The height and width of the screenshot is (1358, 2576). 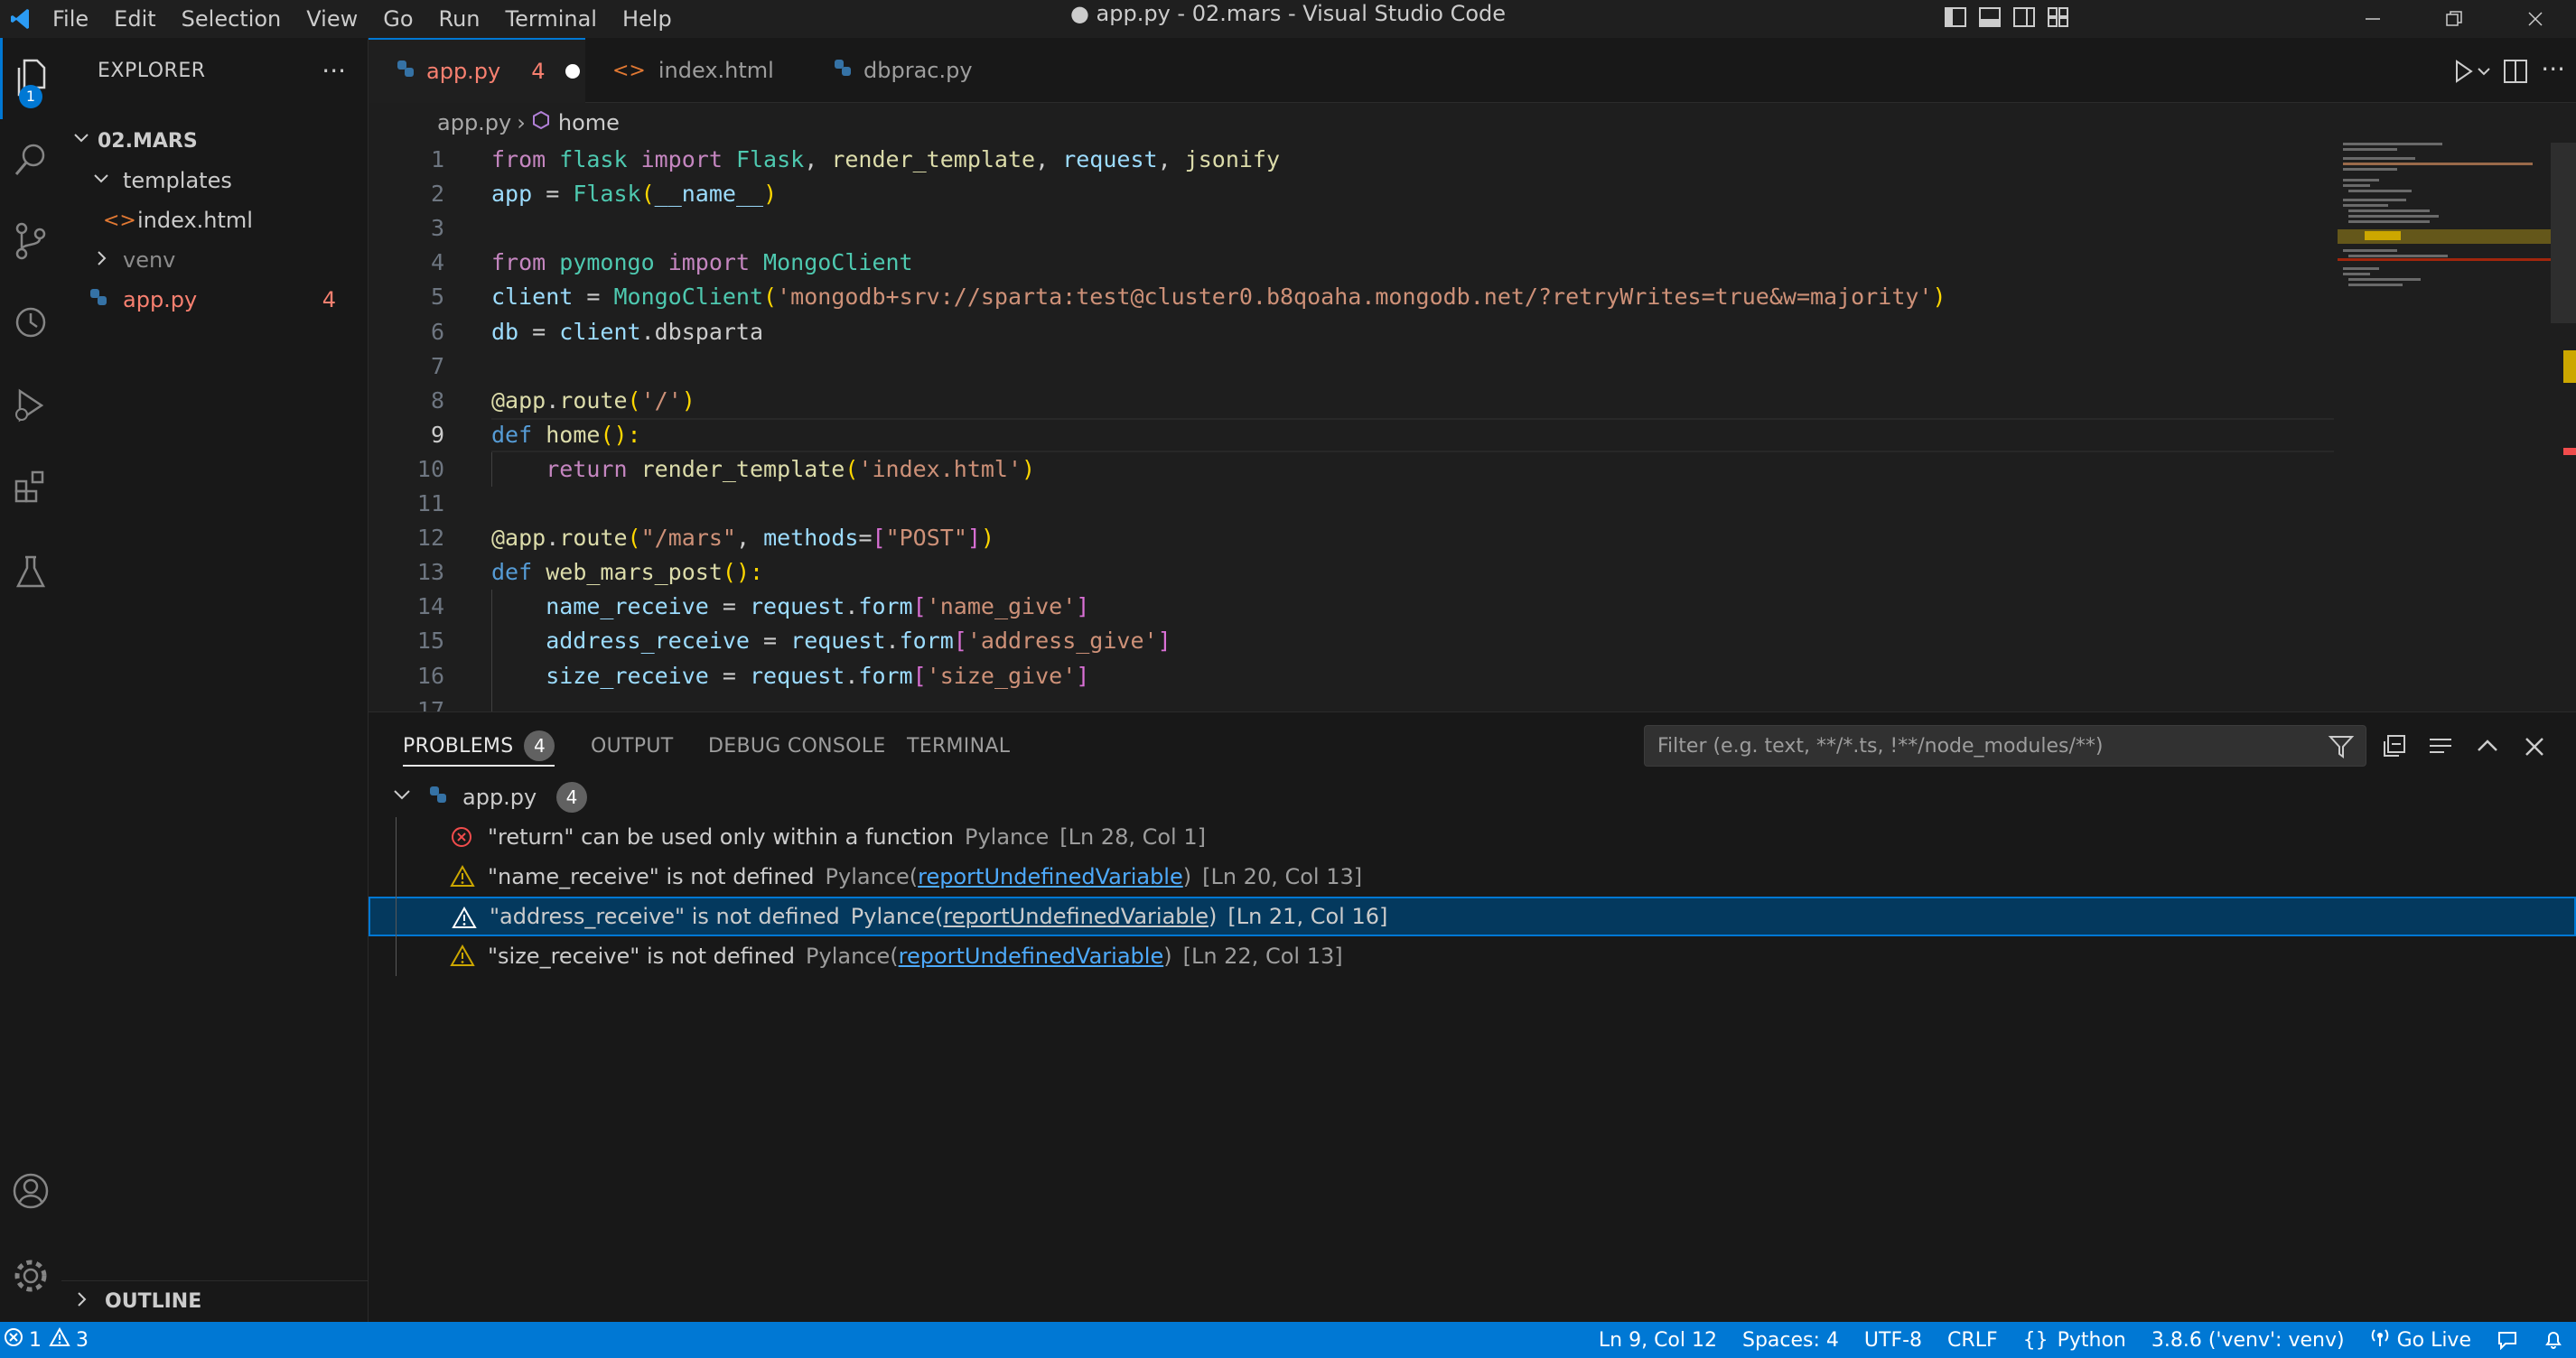 I want to click on tree-item-index-html: <> index.html, so click(x=215, y=220).